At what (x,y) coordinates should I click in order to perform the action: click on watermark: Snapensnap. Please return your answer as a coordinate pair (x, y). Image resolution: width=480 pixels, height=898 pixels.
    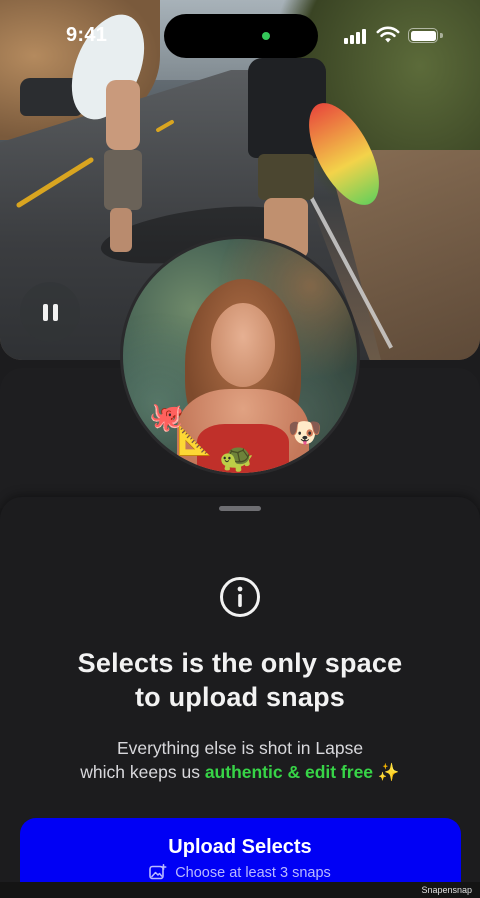
    Looking at the image, I should click on (446, 890).